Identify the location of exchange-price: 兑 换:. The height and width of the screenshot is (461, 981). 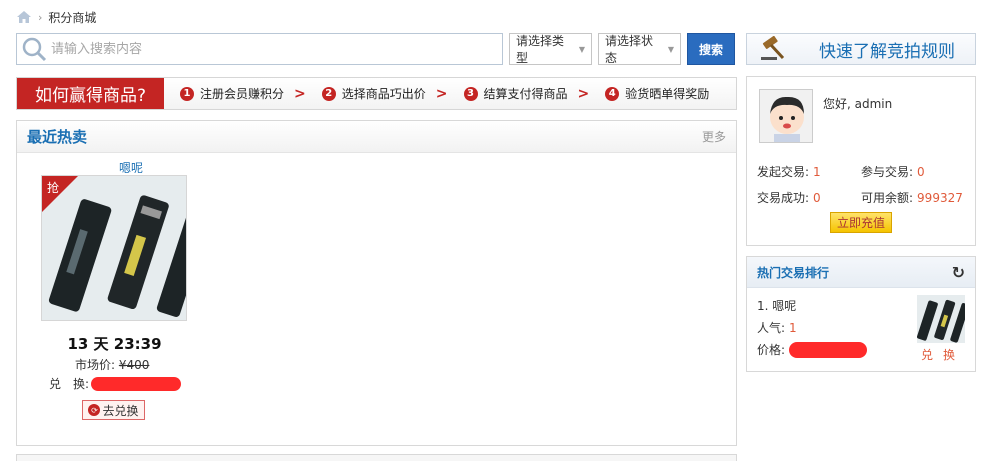
(115, 383).